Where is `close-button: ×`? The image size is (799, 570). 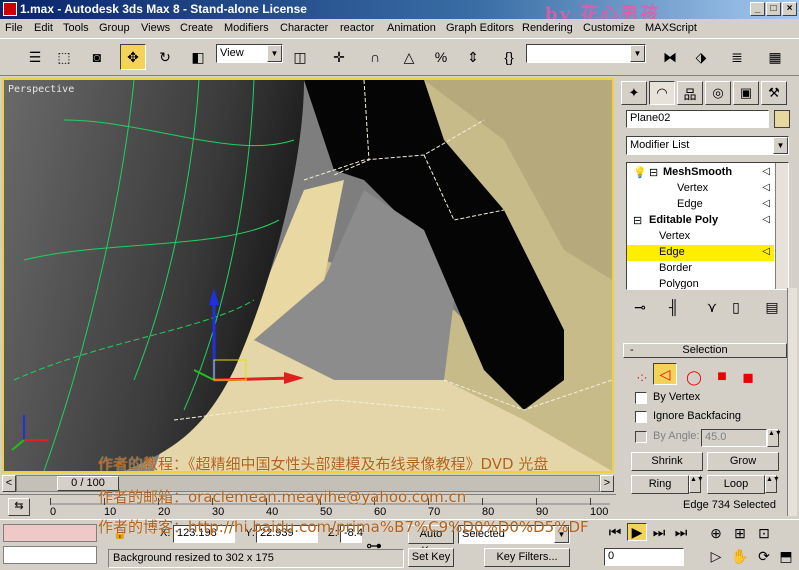
close-button: × is located at coordinates (789, 9).